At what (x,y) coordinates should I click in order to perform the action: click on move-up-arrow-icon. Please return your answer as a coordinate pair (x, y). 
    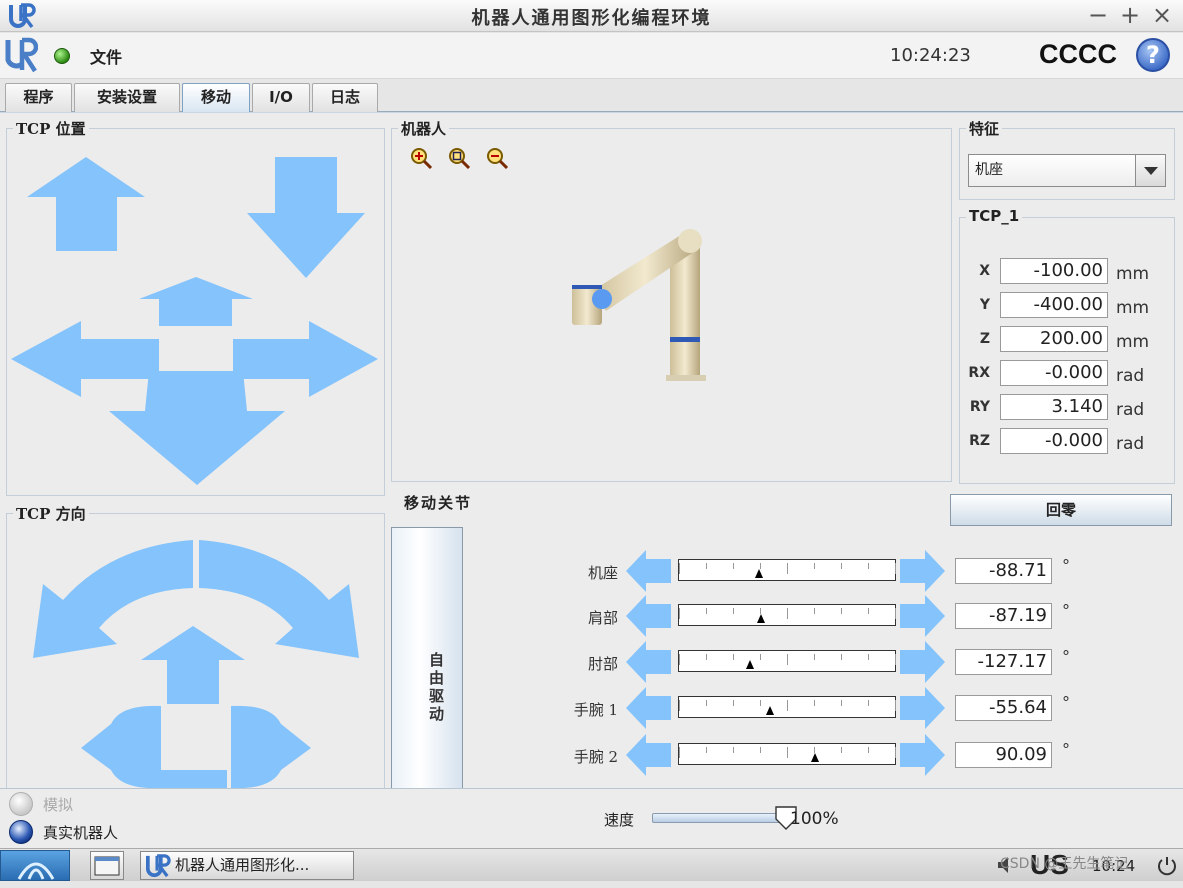
    Looking at the image, I should click on (86, 204).